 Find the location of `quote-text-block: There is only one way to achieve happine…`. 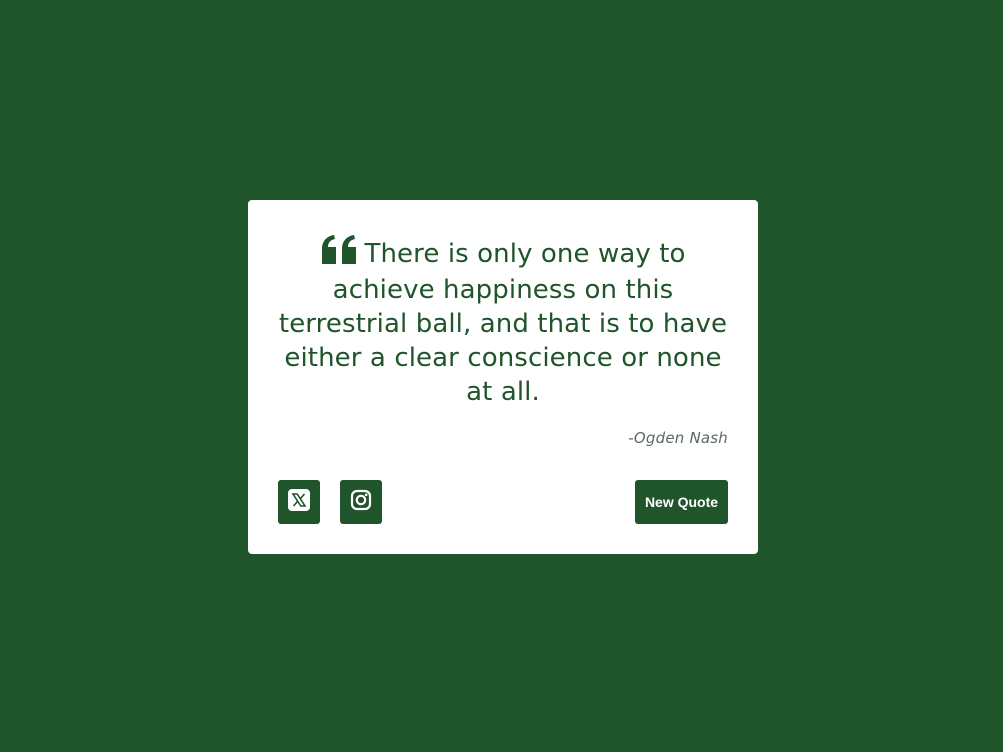

quote-text-block: There is only one way to achieve happine… is located at coordinates (503, 321).